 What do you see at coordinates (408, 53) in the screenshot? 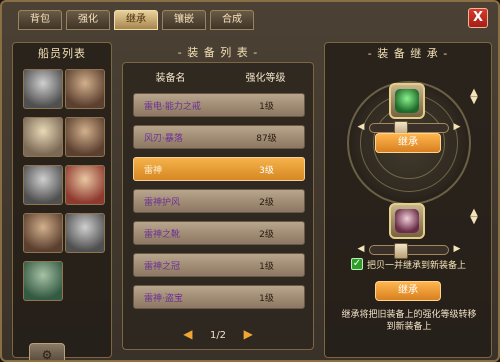
I see `inherit-title: - 装 备 继 承 -` at bounding box center [408, 53].